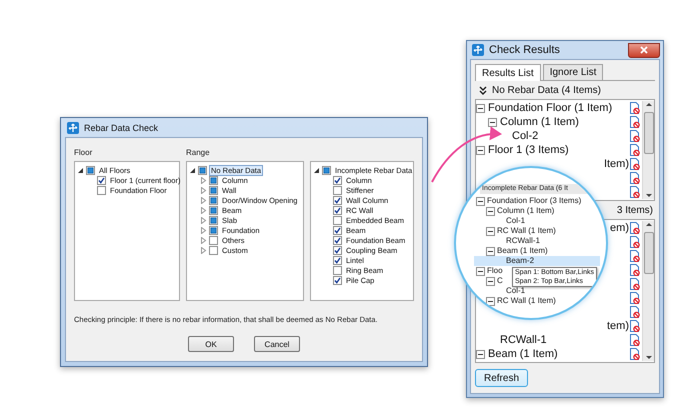  Describe the element at coordinates (634, 210) in the screenshot. I see `section-header: 3 Items)` at that location.